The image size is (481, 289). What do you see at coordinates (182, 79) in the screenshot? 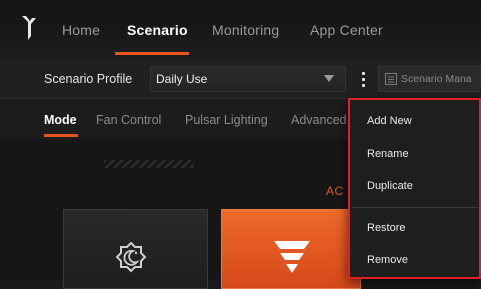
I see `scenario-profile-selected-value: Daily Use` at bounding box center [182, 79].